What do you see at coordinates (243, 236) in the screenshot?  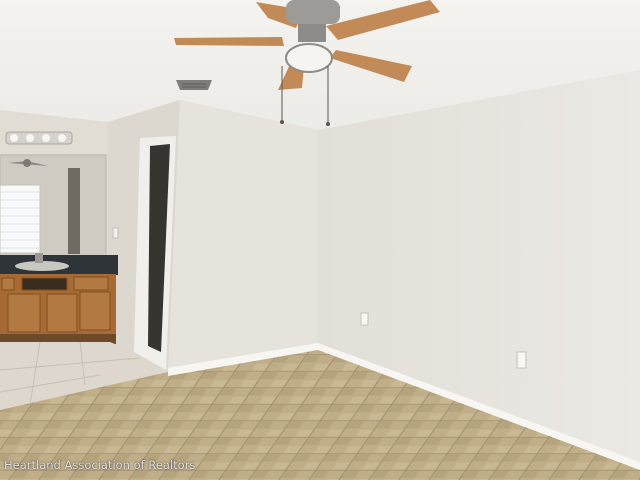 I see `center-wall` at bounding box center [243, 236].